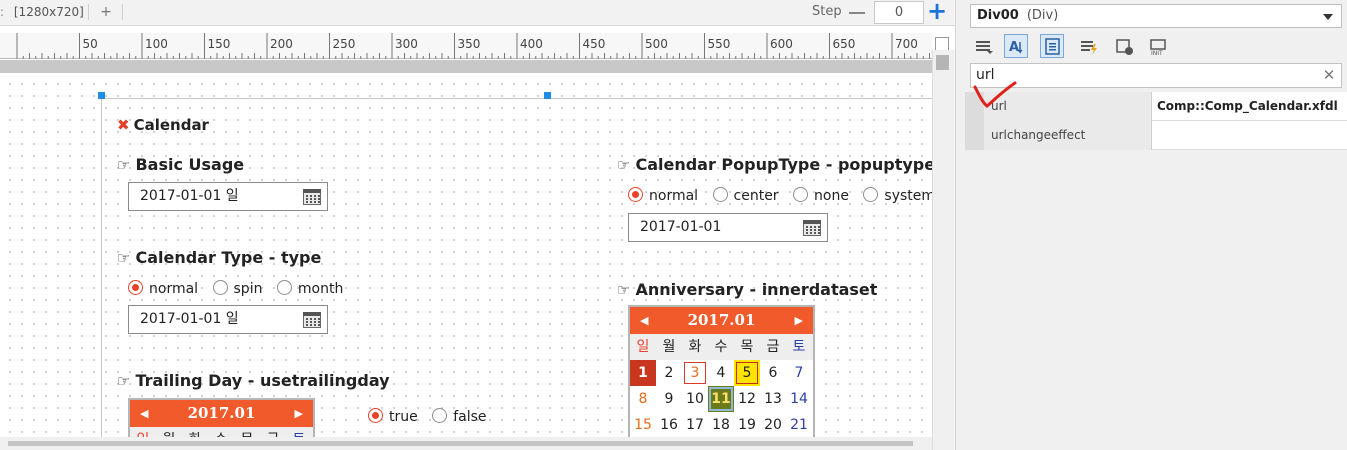 Image resolution: width=1347 pixels, height=450 pixels. Describe the element at coordinates (728, 227) in the screenshot. I see `popup-calendar-input: 2017-01-01` at that location.